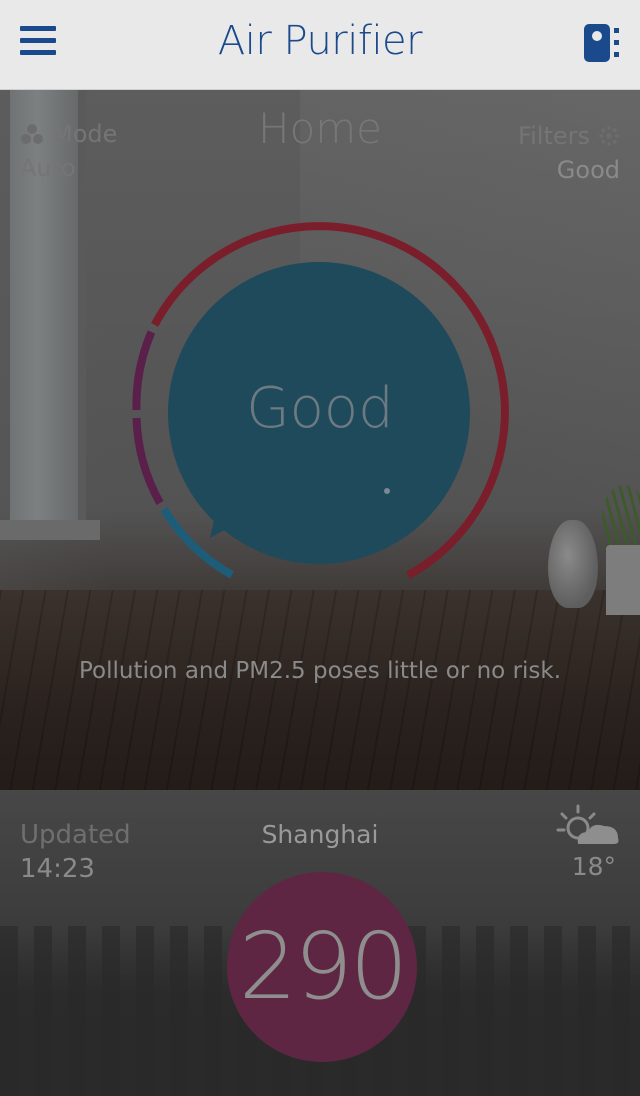 The width and height of the screenshot is (640, 1096). What do you see at coordinates (602, 44) in the screenshot?
I see `purifier-device-icon` at bounding box center [602, 44].